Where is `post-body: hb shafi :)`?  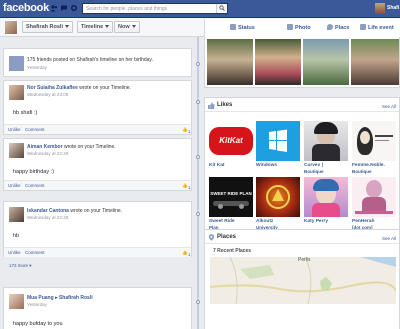
post-body: hb shafi :) is located at coordinates (25, 113).